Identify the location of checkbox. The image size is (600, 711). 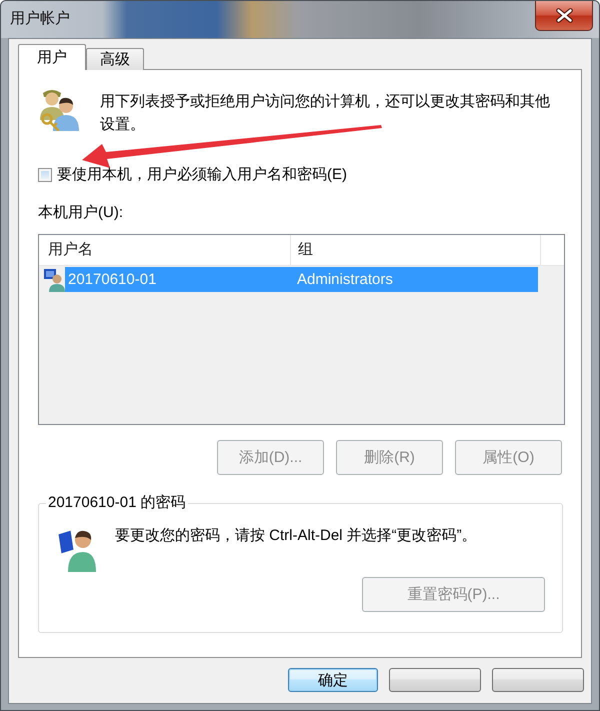
(45, 175).